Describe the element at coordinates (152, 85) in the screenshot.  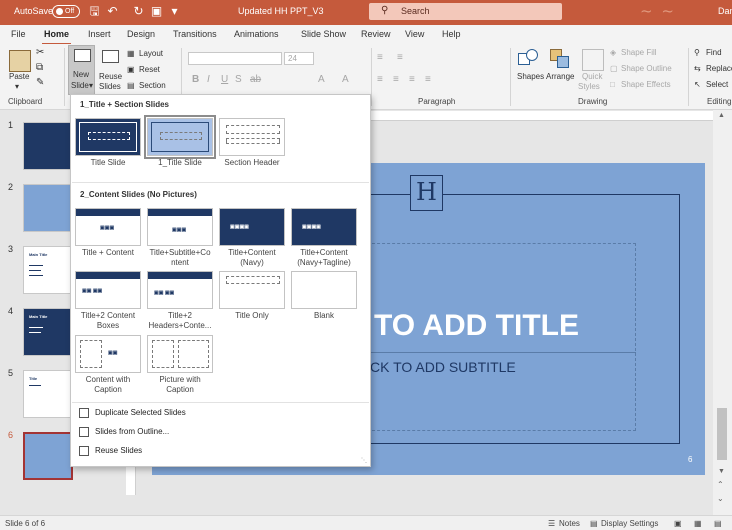
I see `section-button: Section` at that location.